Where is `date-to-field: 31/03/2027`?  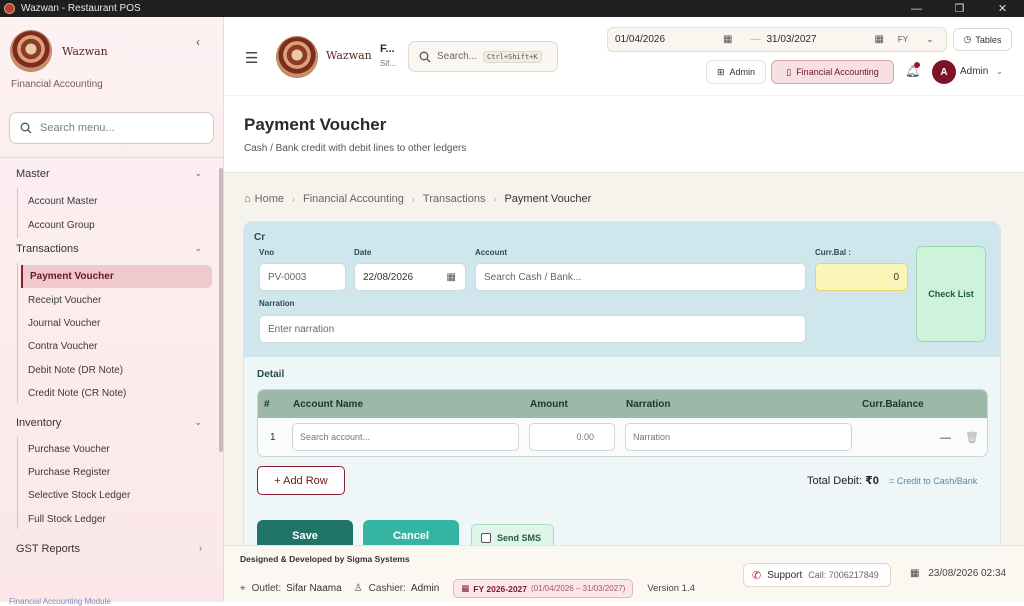 date-to-field: 31/03/2027 is located at coordinates (820, 39).